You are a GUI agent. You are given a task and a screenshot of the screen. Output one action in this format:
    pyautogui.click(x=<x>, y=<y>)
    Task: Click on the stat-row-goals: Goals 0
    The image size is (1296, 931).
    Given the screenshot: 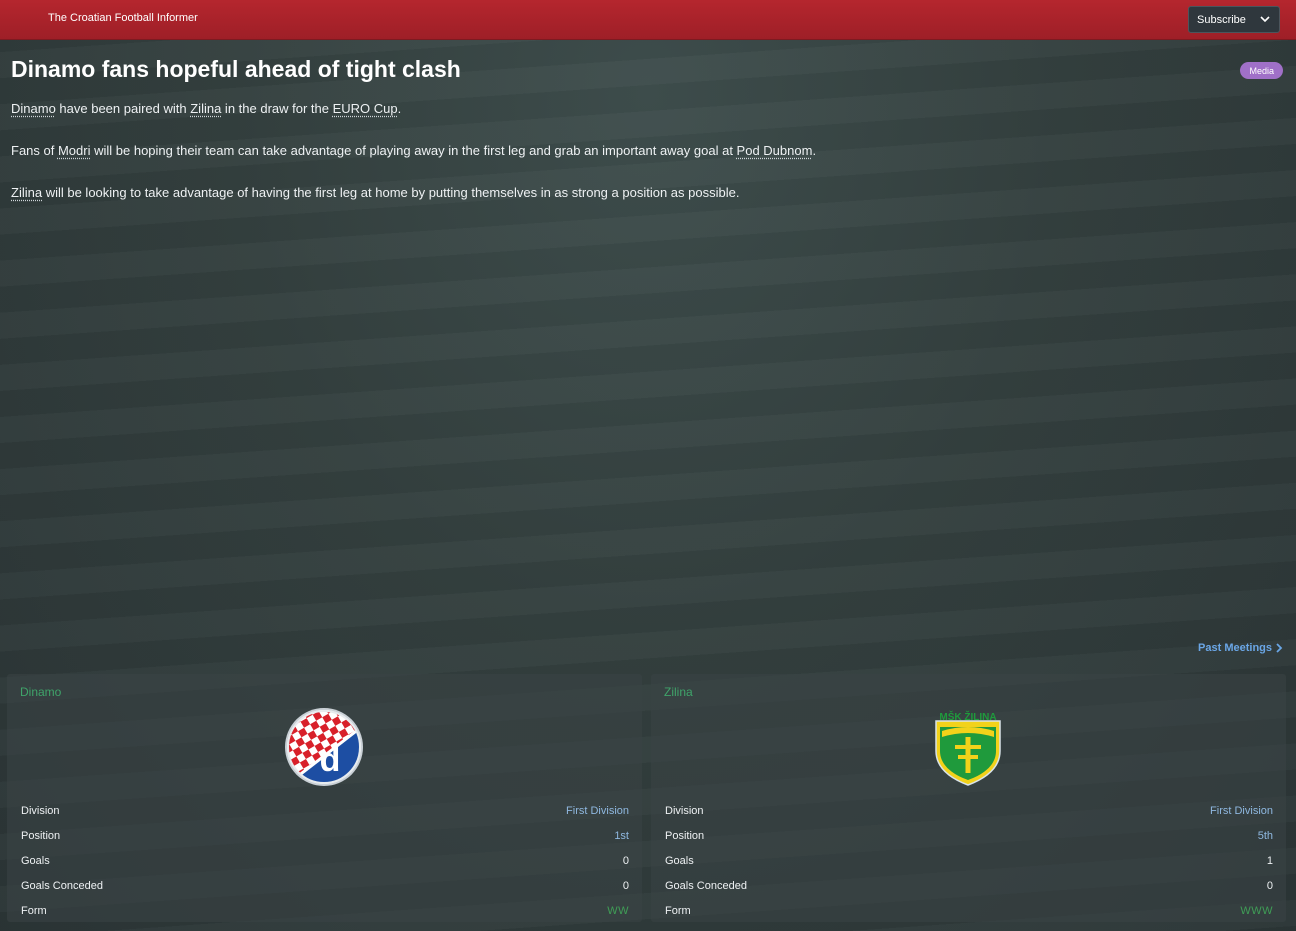 What is the action you would take?
    pyautogui.click(x=325, y=861)
    